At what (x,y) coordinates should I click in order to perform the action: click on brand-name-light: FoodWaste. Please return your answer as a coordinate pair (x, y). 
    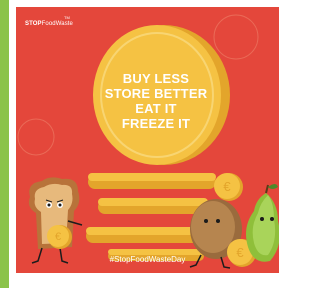
    Looking at the image, I should click on (57, 24).